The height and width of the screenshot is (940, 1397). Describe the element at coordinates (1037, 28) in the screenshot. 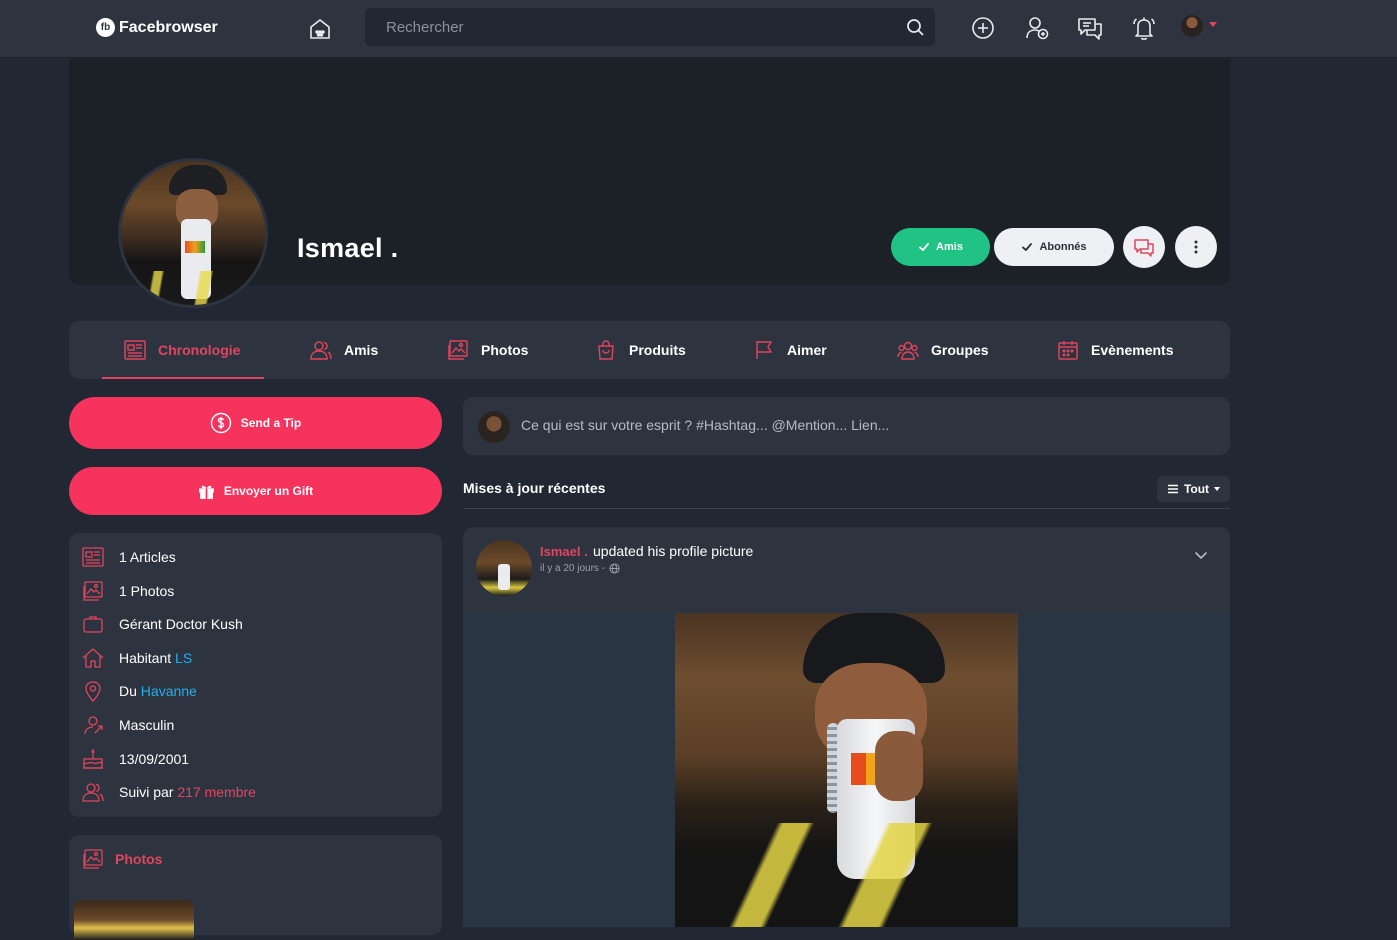

I see `add-user-icon` at that location.